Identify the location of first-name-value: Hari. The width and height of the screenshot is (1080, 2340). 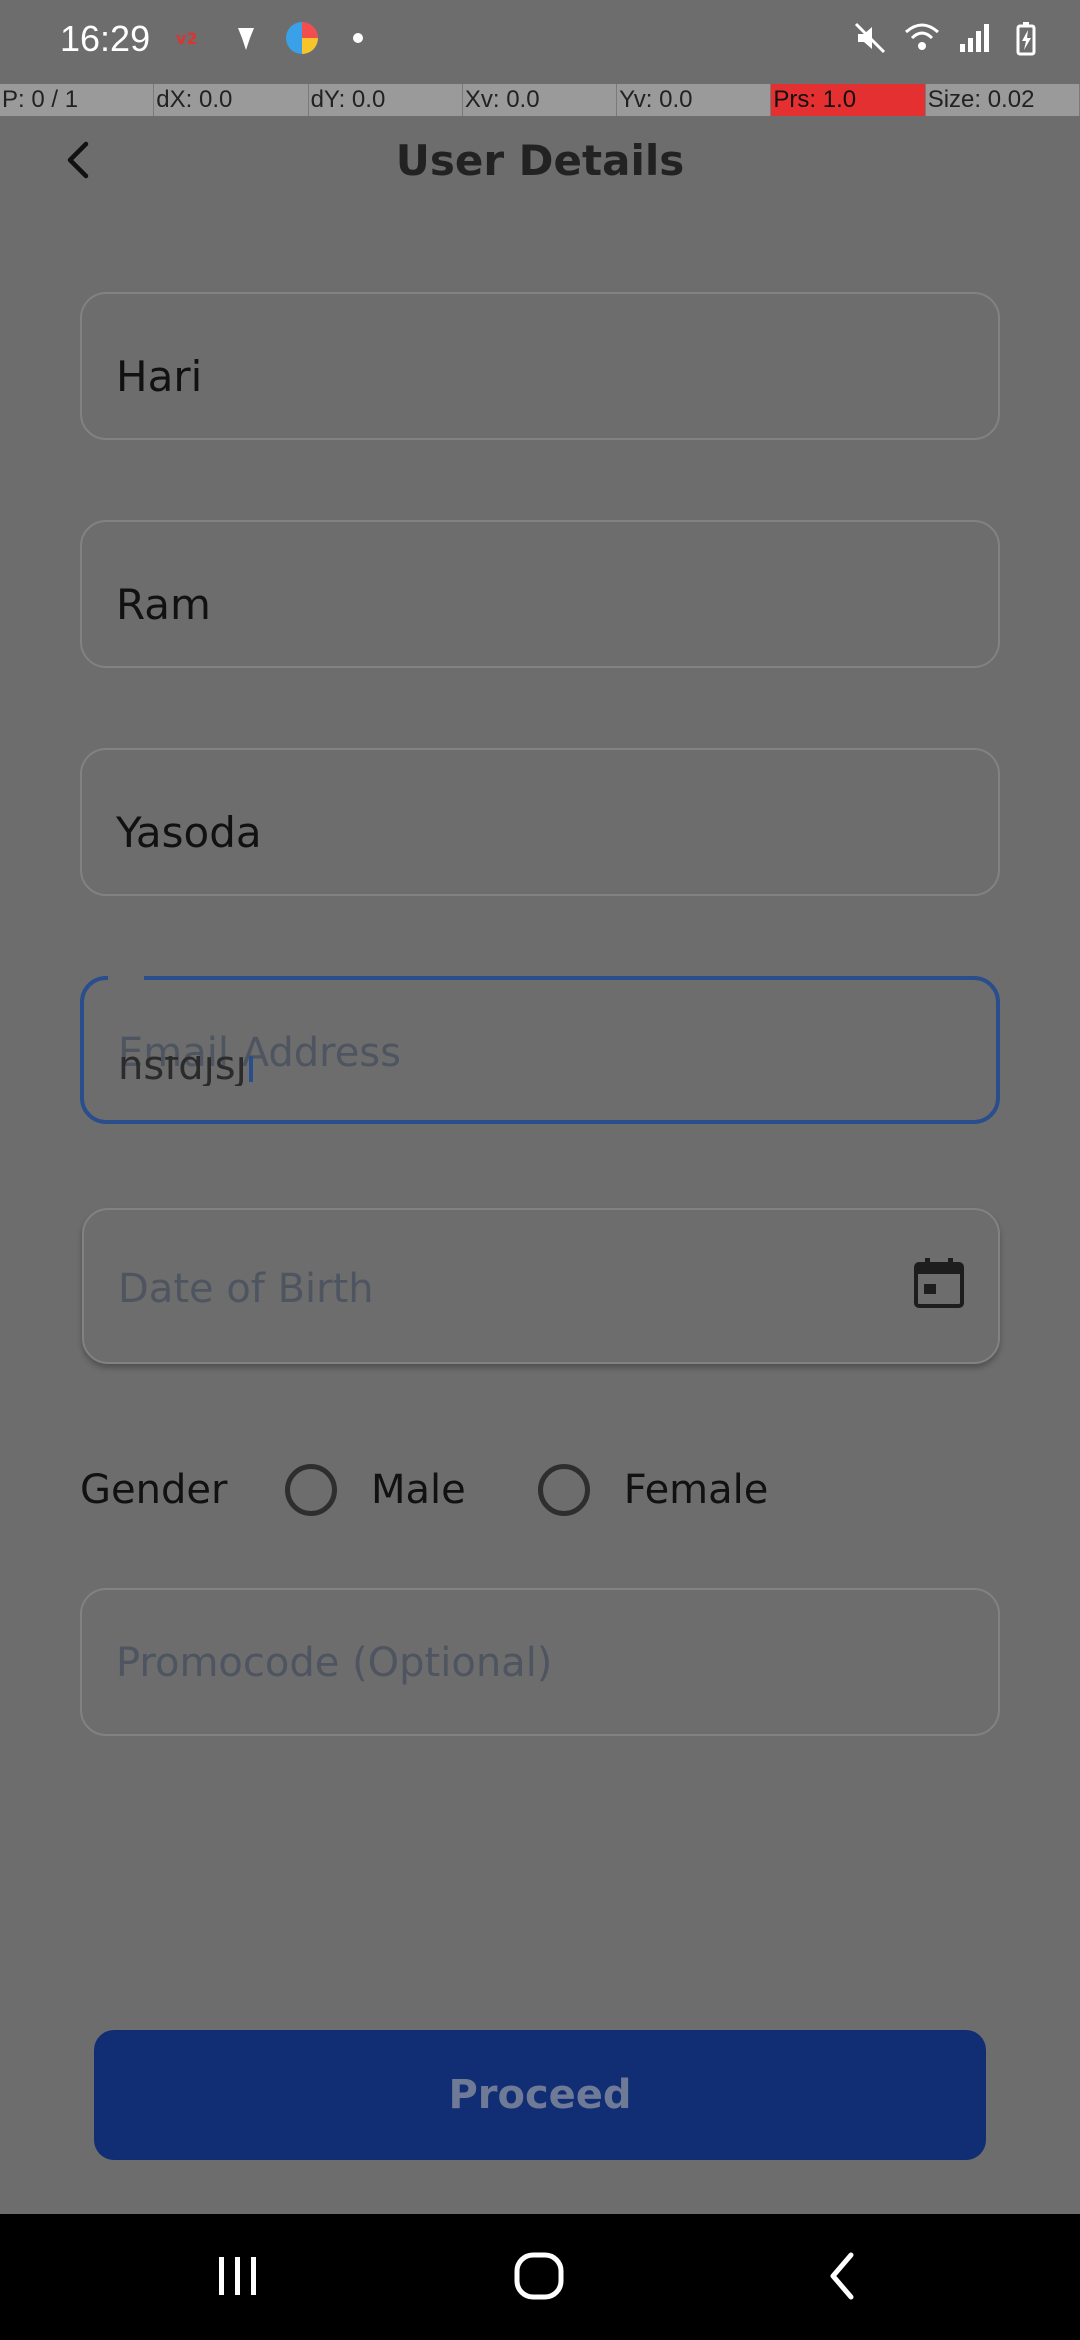
(159, 376).